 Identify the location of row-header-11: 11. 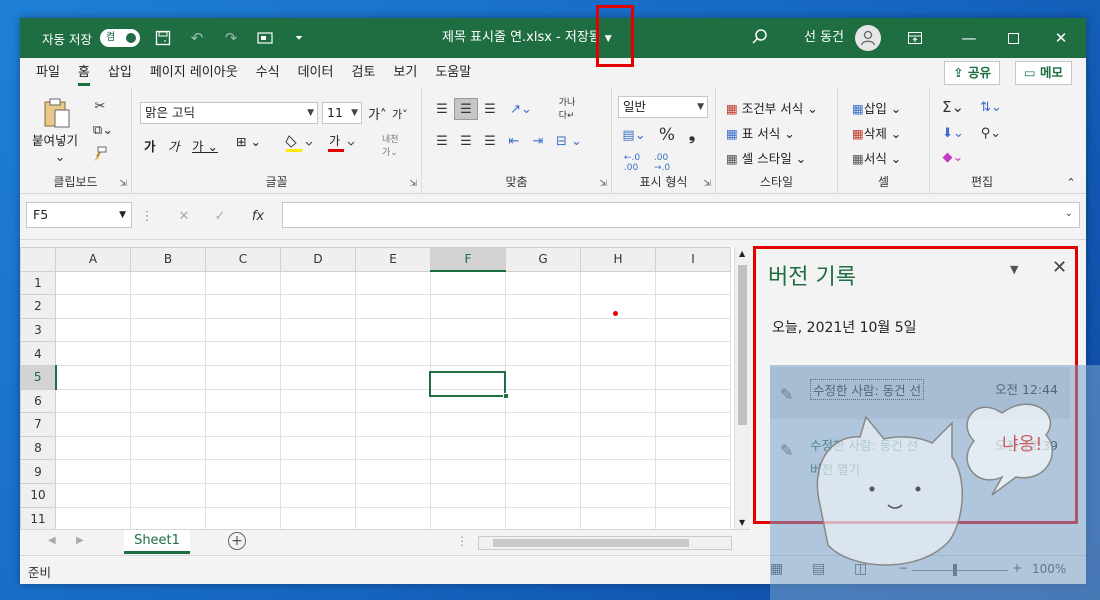
(38, 519).